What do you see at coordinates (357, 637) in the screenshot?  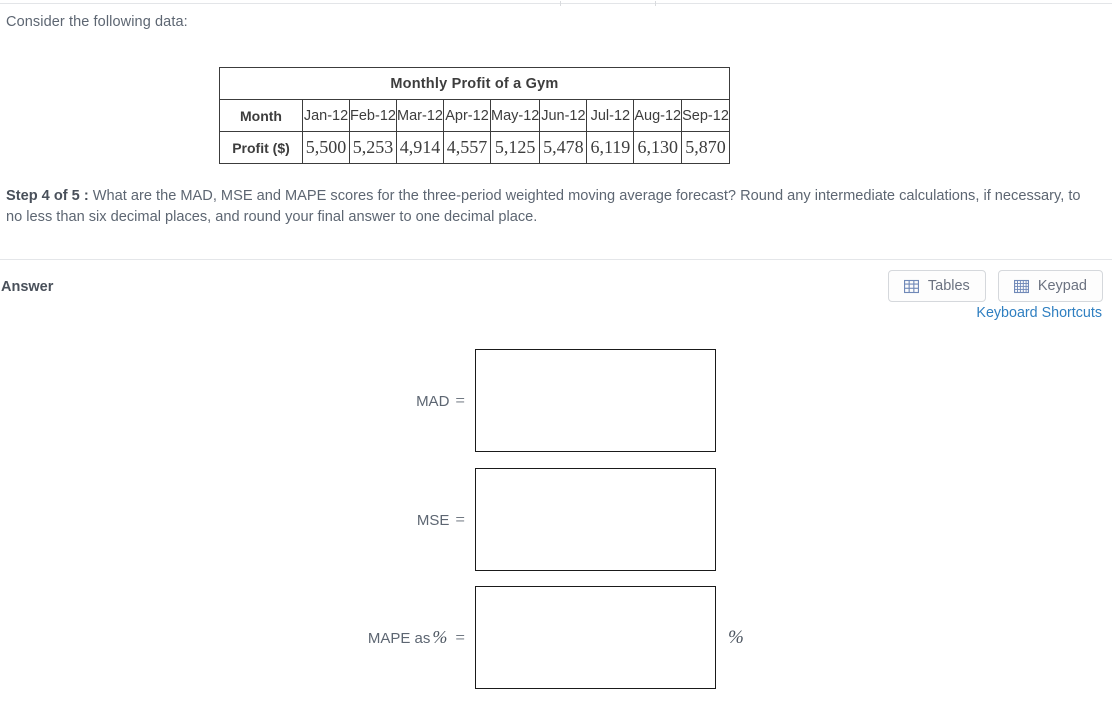 I see `mape-label: MAPE as% =` at bounding box center [357, 637].